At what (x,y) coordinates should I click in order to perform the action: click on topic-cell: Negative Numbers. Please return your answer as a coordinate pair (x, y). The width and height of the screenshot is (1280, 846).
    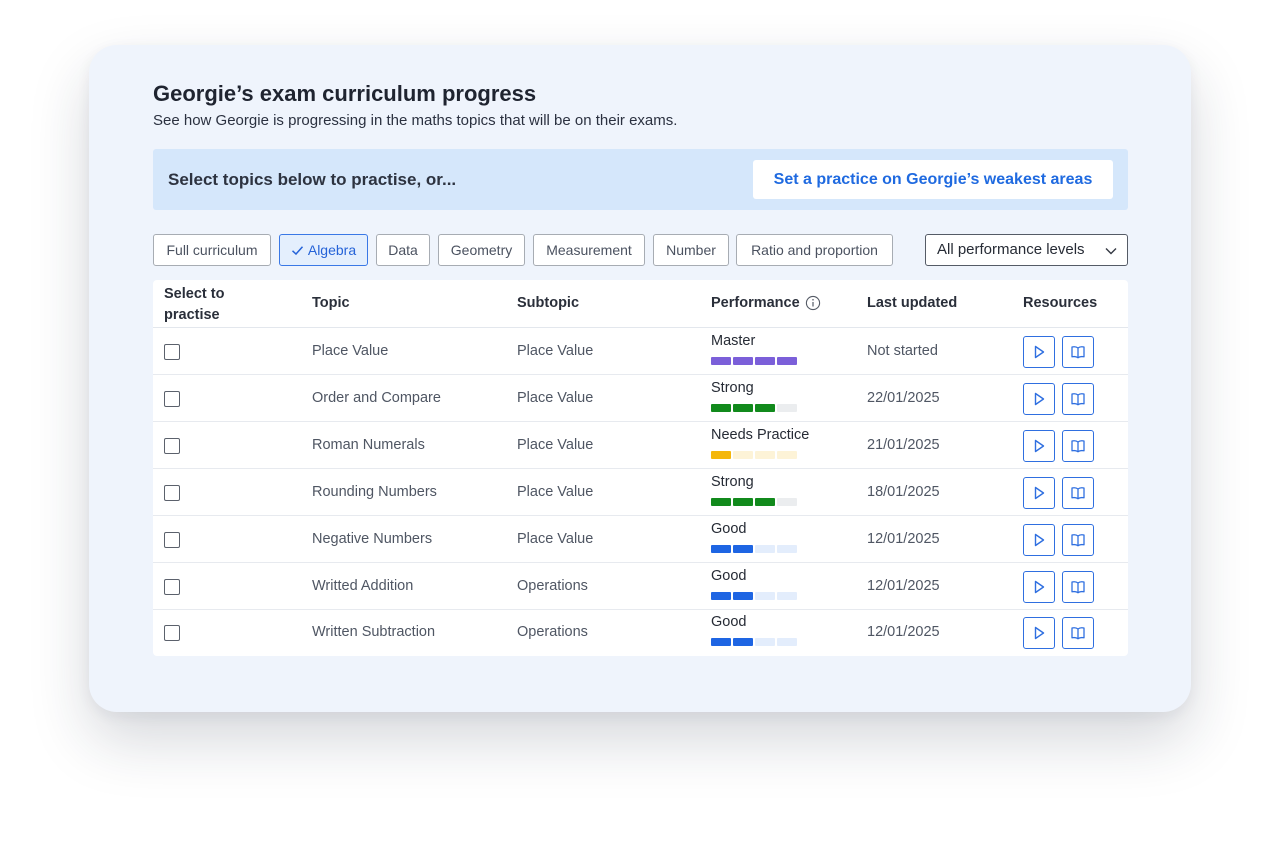
    Looking at the image, I should click on (372, 538).